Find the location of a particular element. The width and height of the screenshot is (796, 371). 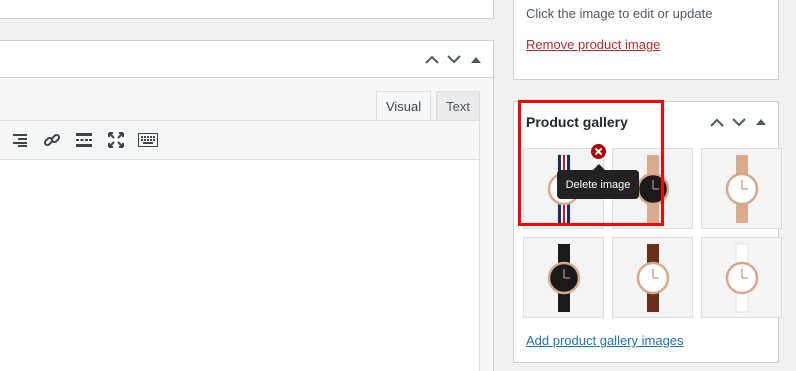

tooltip-text: Delete image is located at coordinates (598, 184).